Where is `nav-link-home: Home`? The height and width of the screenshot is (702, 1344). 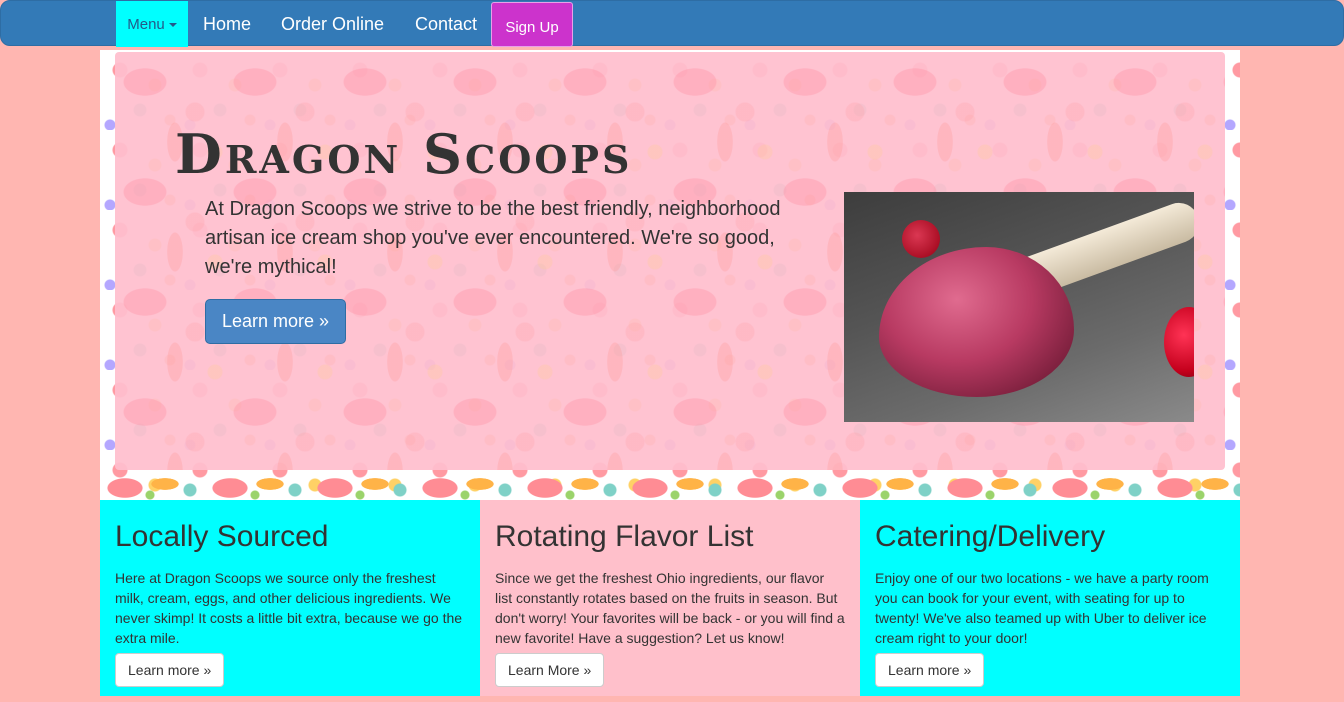 nav-link-home: Home is located at coordinates (227, 24).